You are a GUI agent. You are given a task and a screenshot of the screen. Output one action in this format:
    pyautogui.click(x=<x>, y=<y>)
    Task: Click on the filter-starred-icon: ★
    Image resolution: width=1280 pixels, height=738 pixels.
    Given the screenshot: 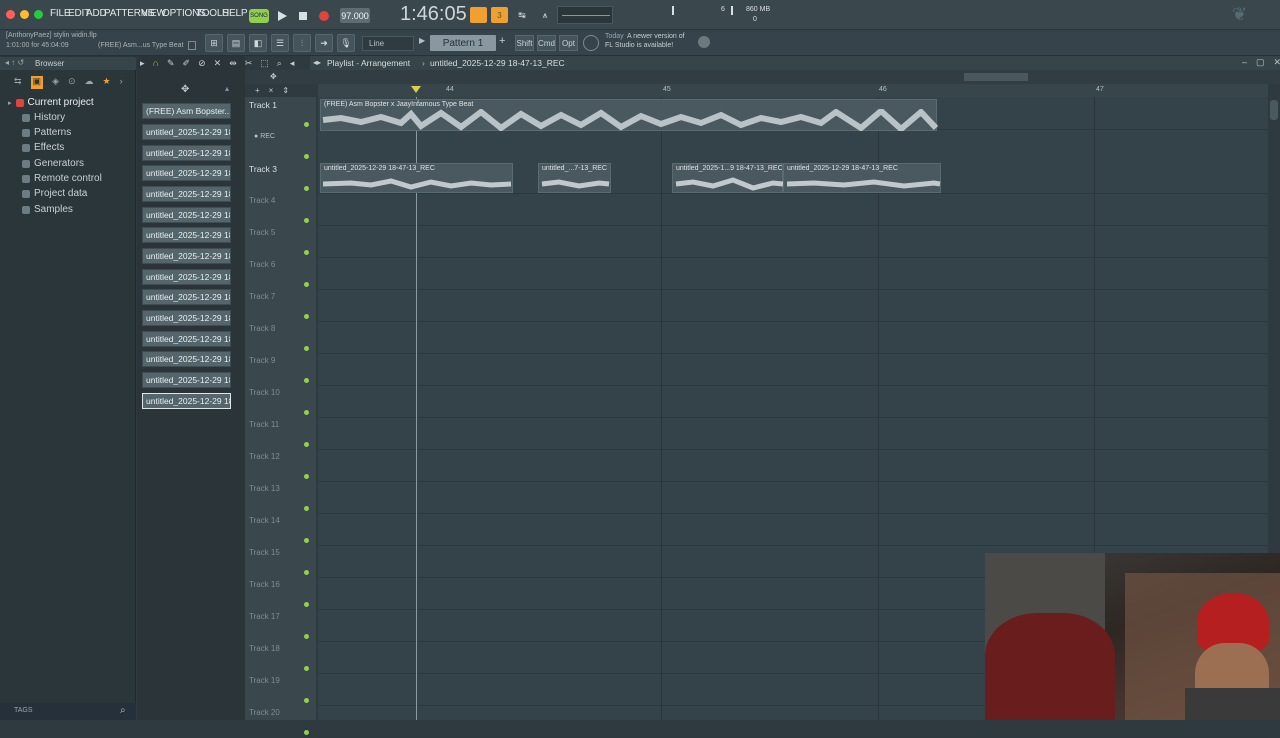 What is the action you would take?
    pyautogui.click(x=107, y=82)
    